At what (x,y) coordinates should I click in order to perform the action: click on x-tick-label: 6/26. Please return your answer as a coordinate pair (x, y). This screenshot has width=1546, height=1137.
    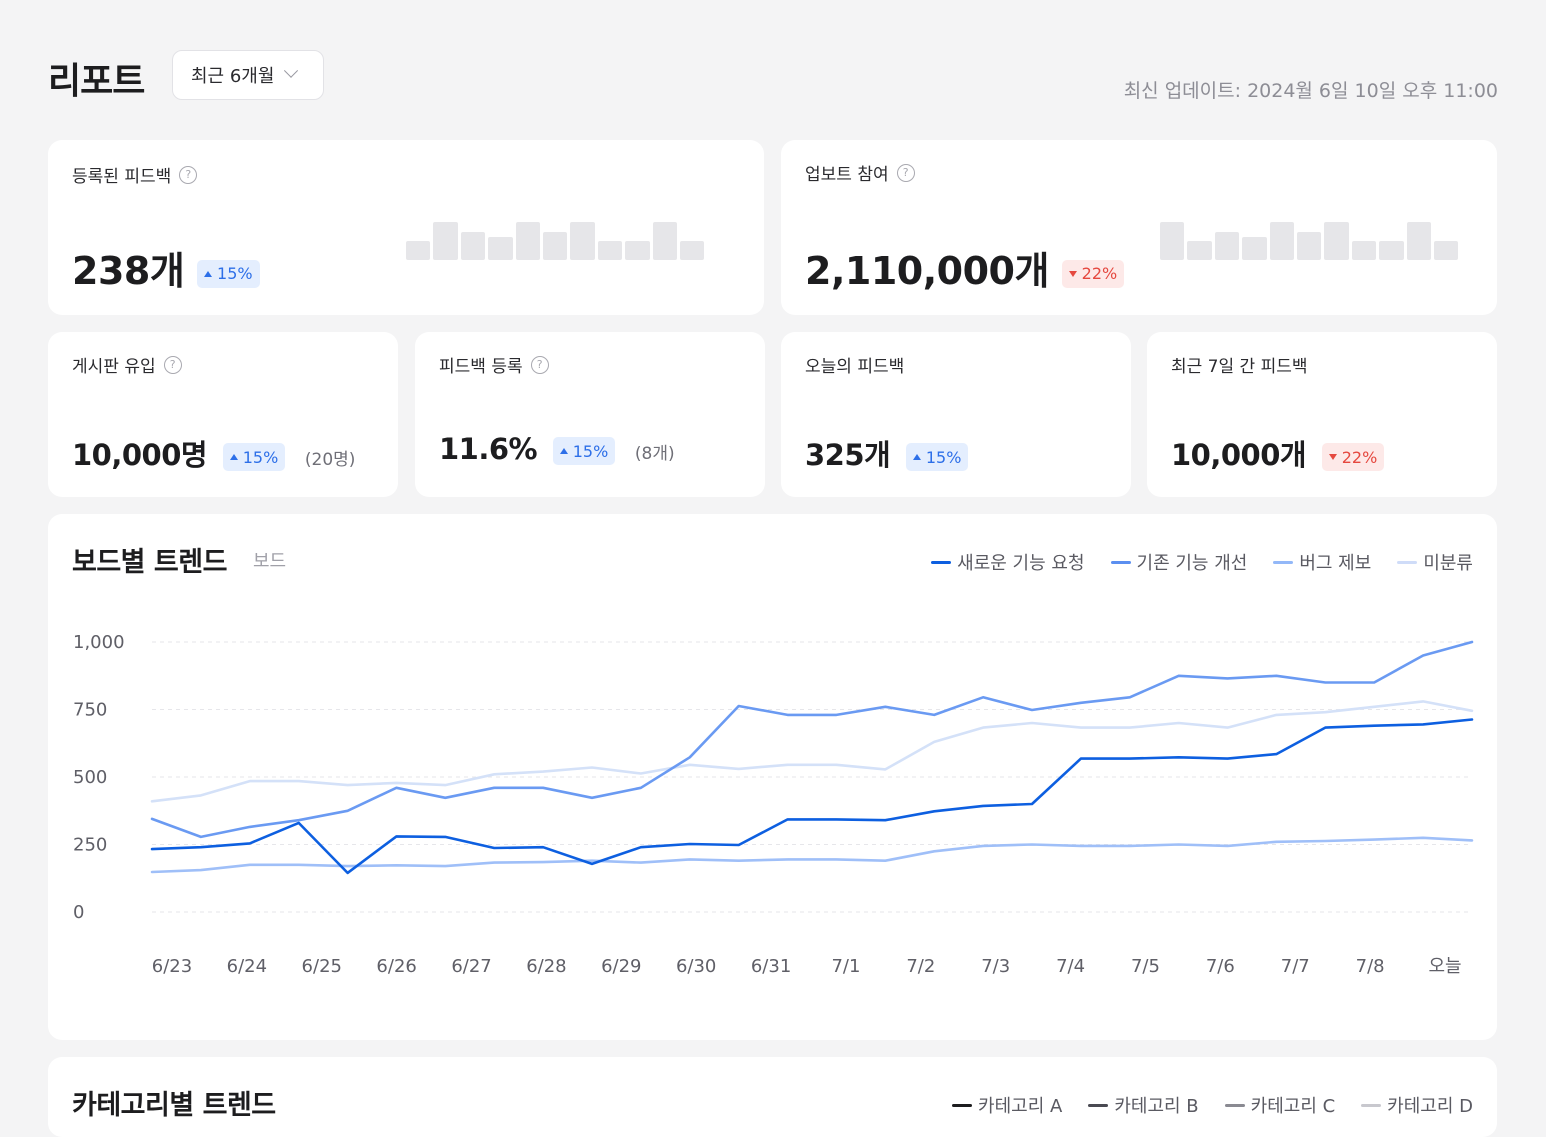
    Looking at the image, I should click on (396, 966).